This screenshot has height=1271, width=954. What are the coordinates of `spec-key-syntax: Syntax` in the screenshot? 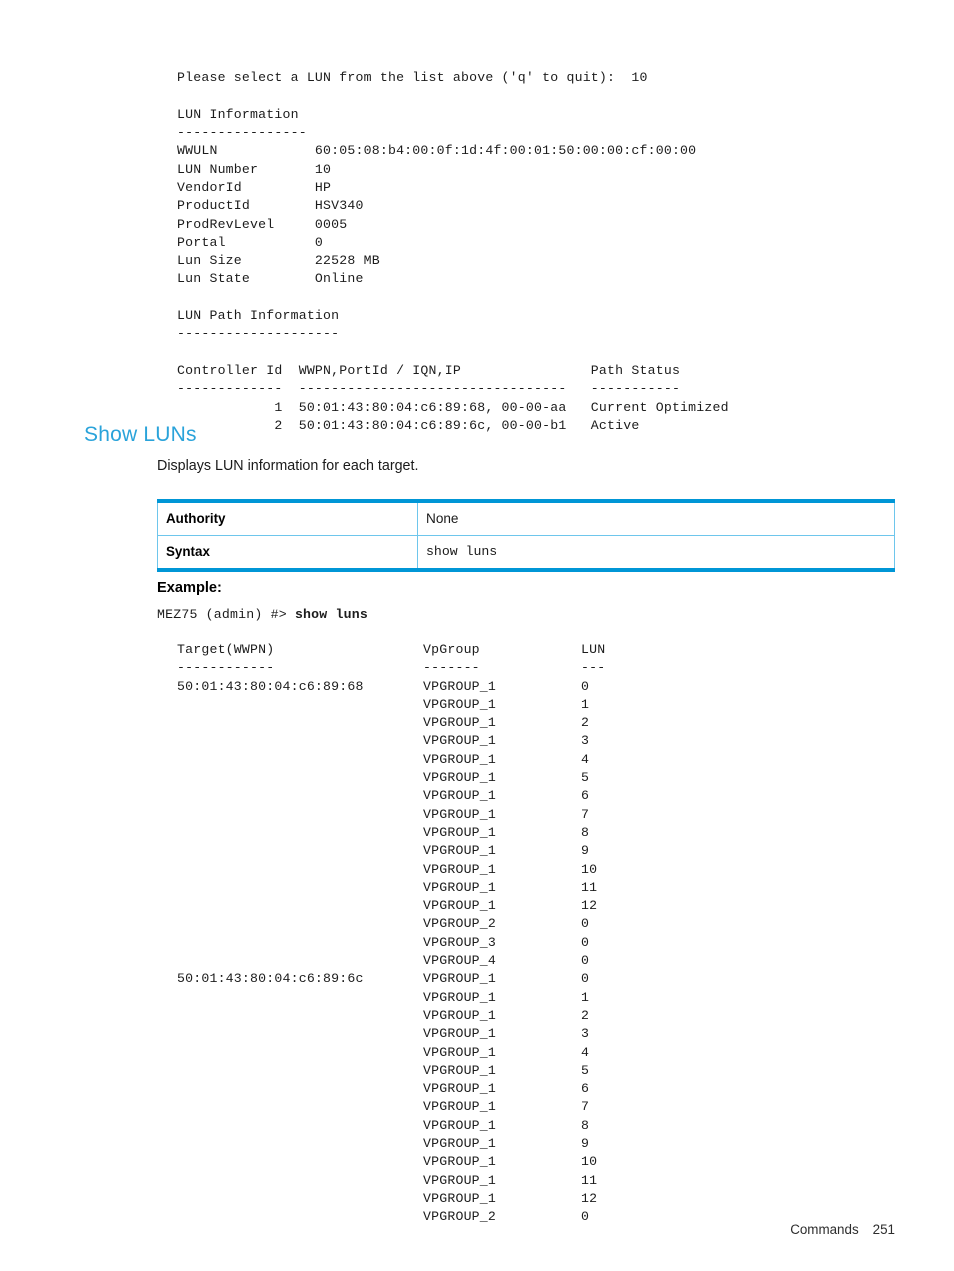 It's located at (287, 553).